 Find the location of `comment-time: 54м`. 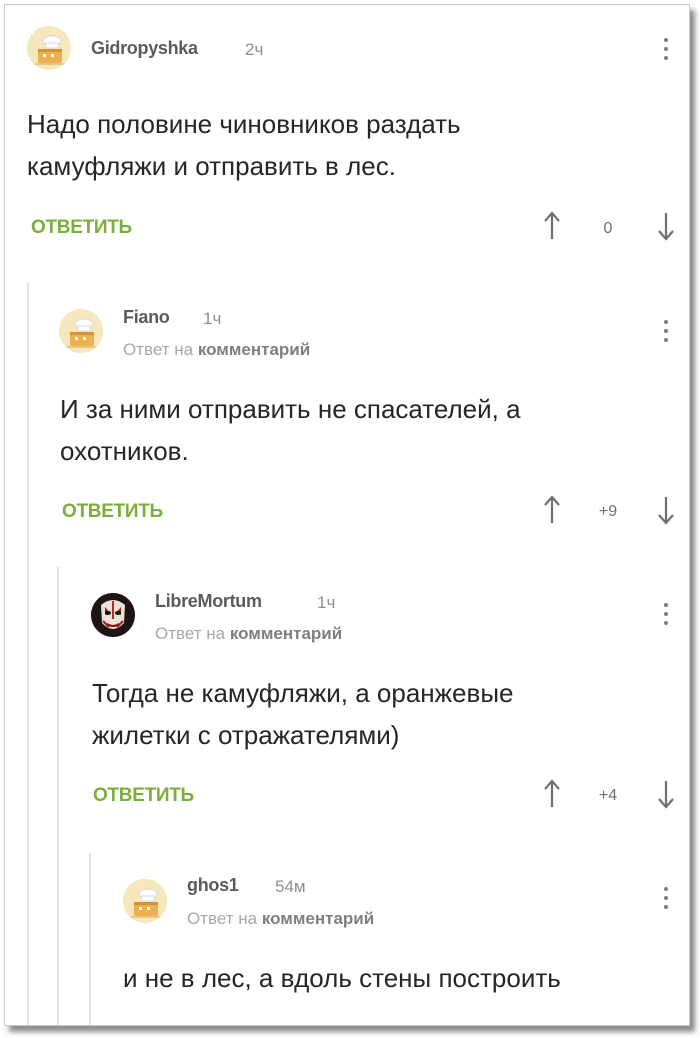

comment-time: 54м is located at coordinates (290, 886).